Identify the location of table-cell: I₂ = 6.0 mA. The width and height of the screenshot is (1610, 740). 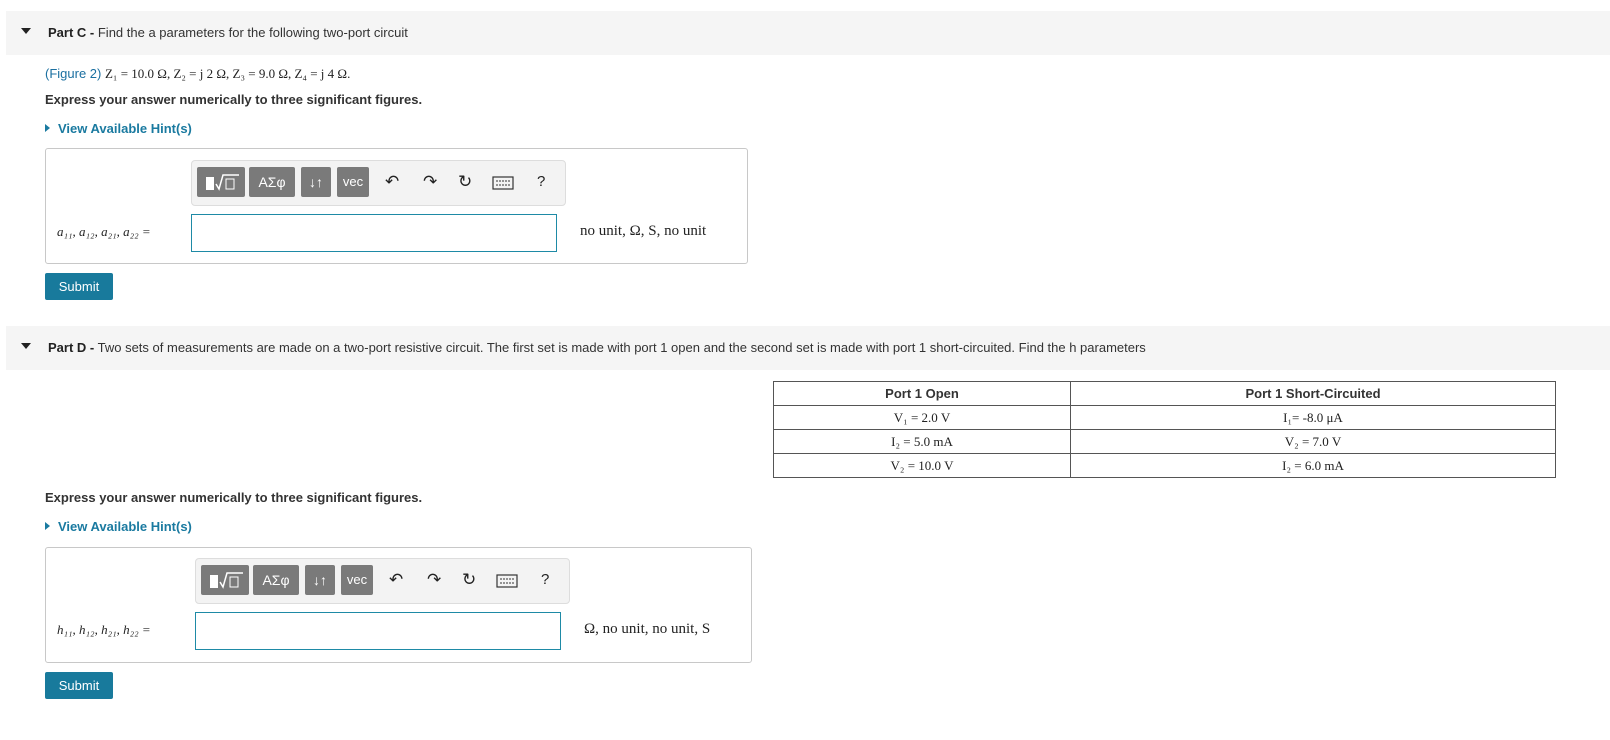
(1313, 465).